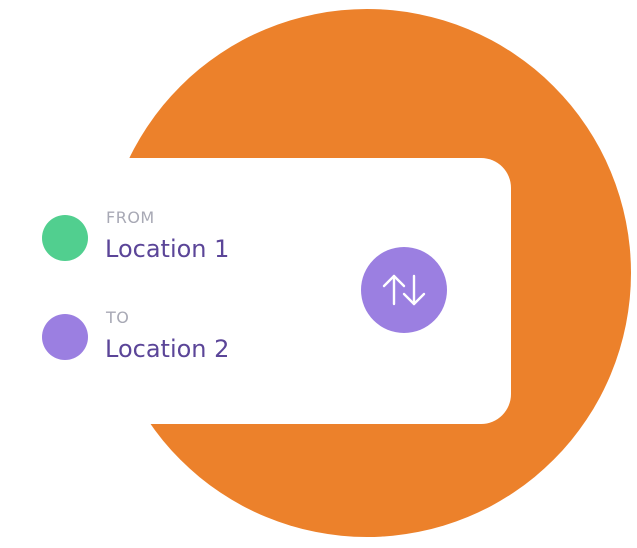 Image resolution: width=637 pixels, height=548 pixels. I want to click on to-location-value: Location 2, so click(167, 349).